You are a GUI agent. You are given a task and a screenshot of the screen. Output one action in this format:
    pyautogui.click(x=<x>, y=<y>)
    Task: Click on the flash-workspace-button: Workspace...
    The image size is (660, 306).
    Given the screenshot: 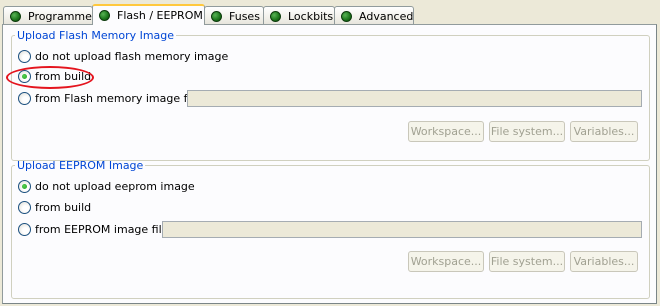 What is the action you would take?
    pyautogui.click(x=446, y=131)
    